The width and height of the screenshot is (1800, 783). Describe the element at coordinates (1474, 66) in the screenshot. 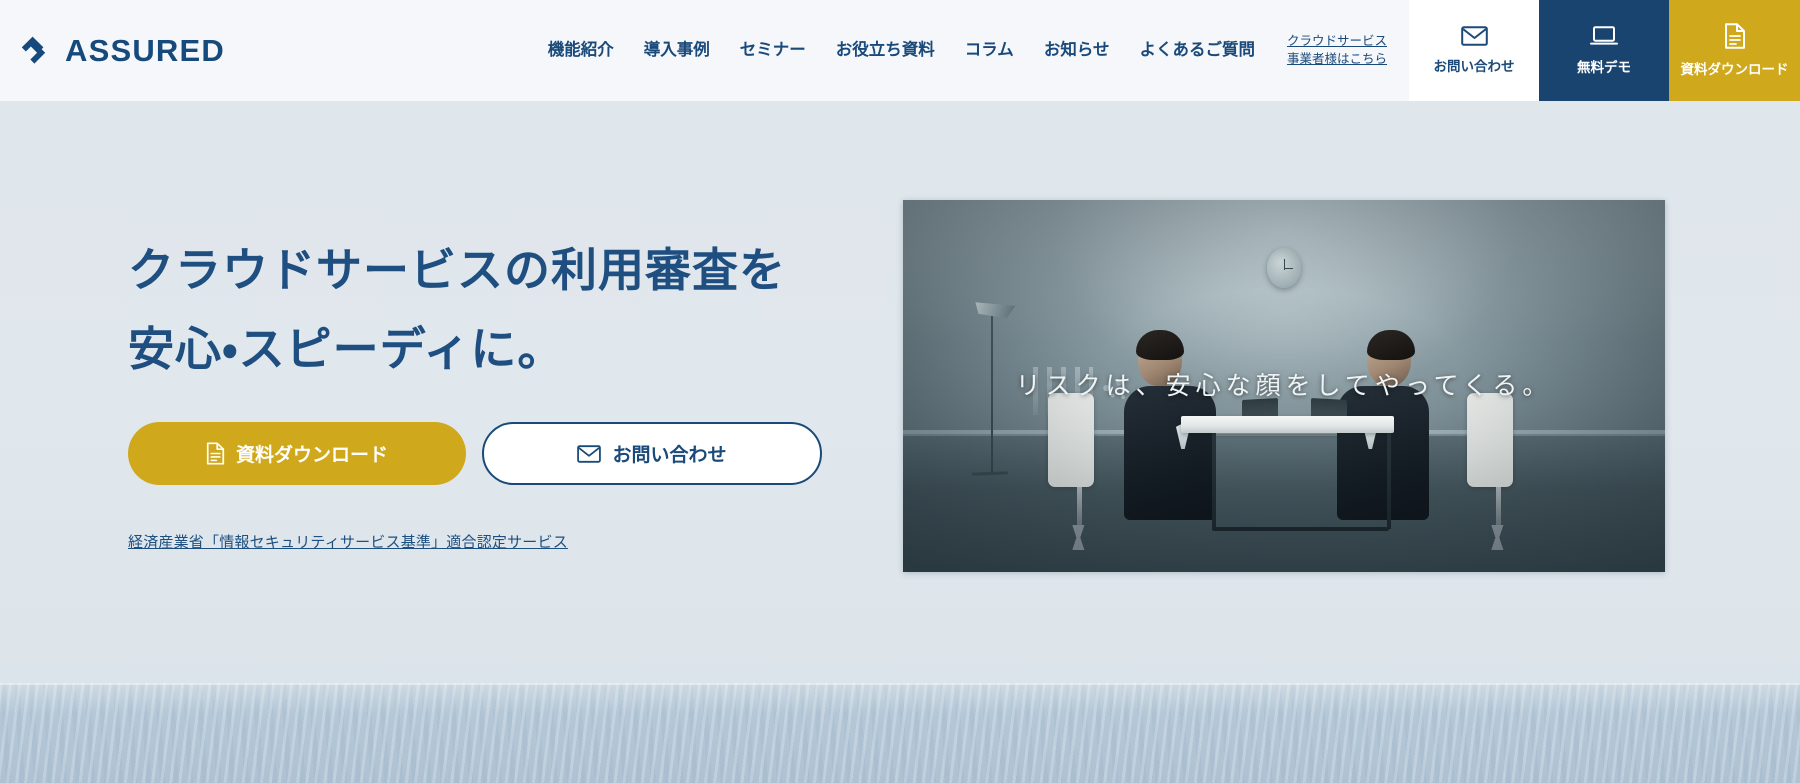

I see `header-contact-label: お問い合わせ` at that location.